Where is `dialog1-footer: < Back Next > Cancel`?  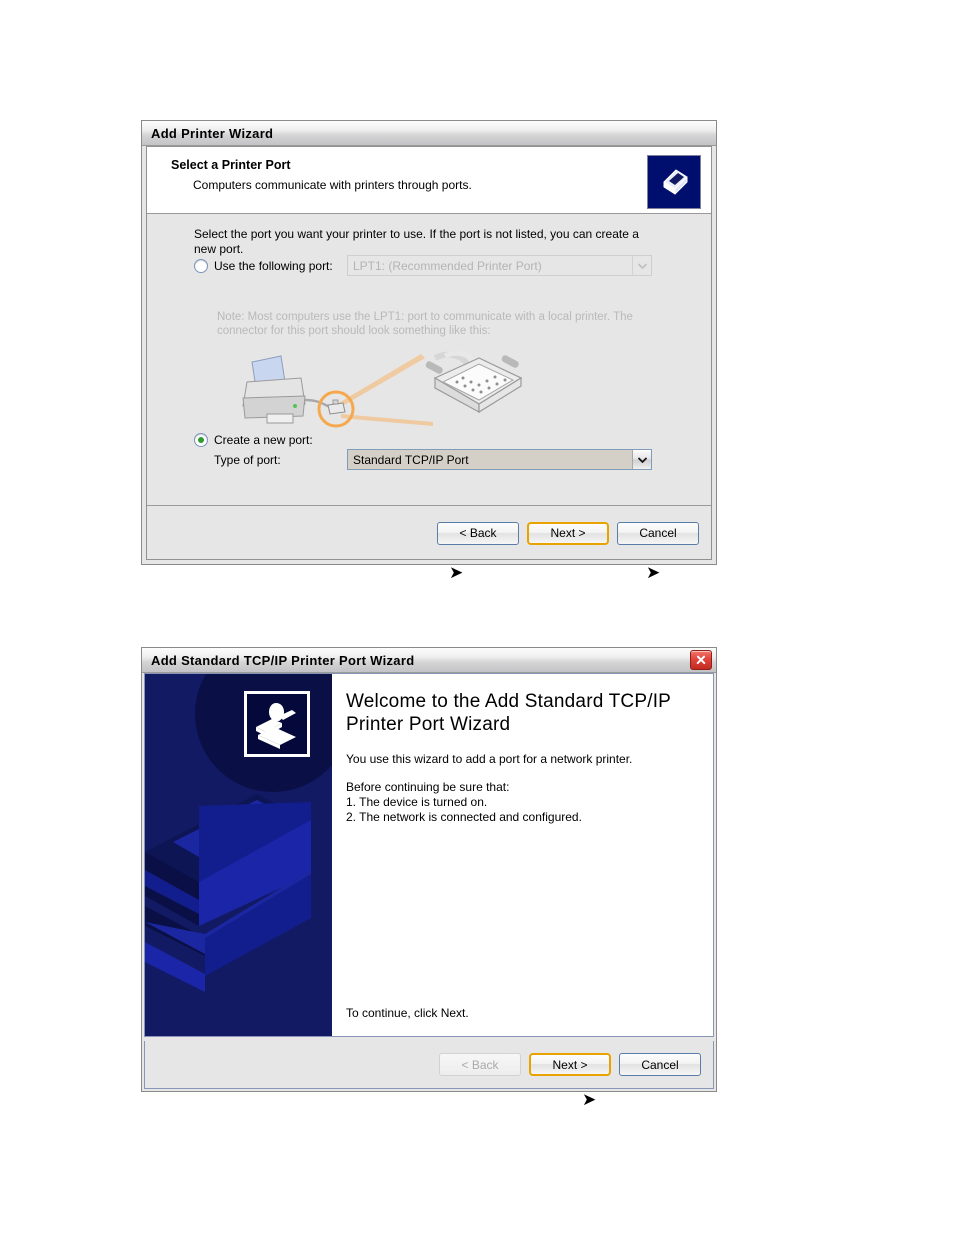 dialog1-footer: < Back Next > Cancel is located at coordinates (429, 533).